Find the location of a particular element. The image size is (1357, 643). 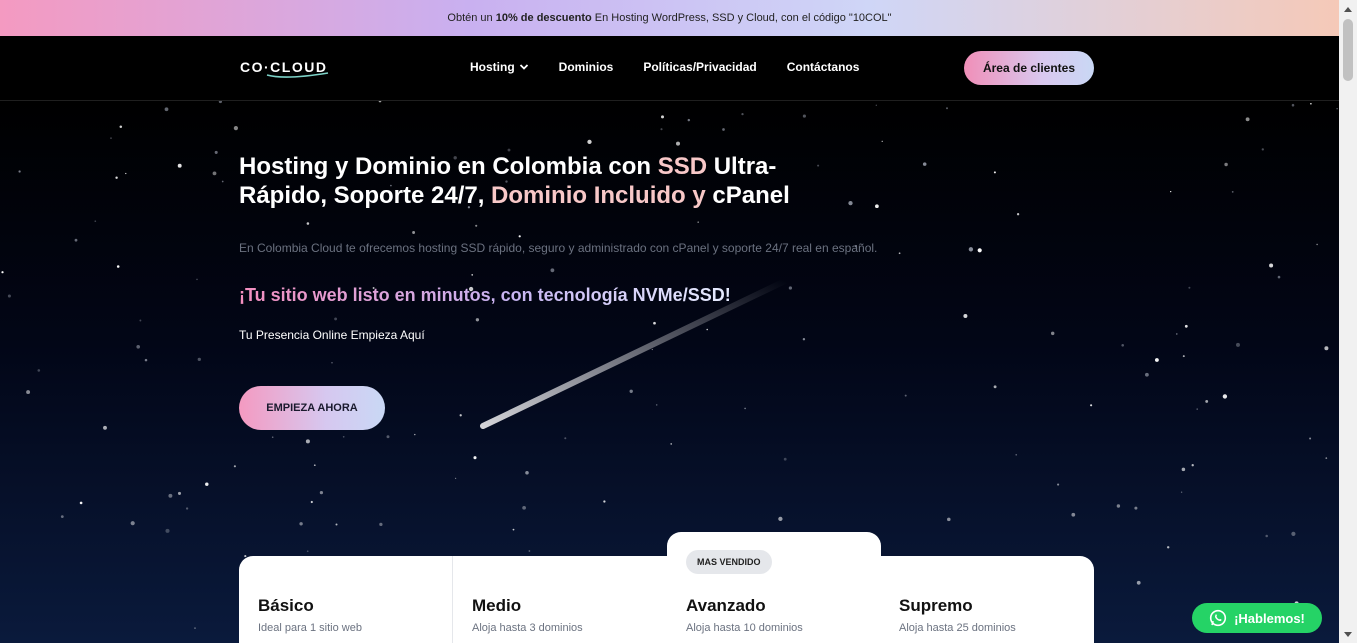

plan-card-medio: Medio Aloja hasta 3 dominios is located at coordinates (560, 599).